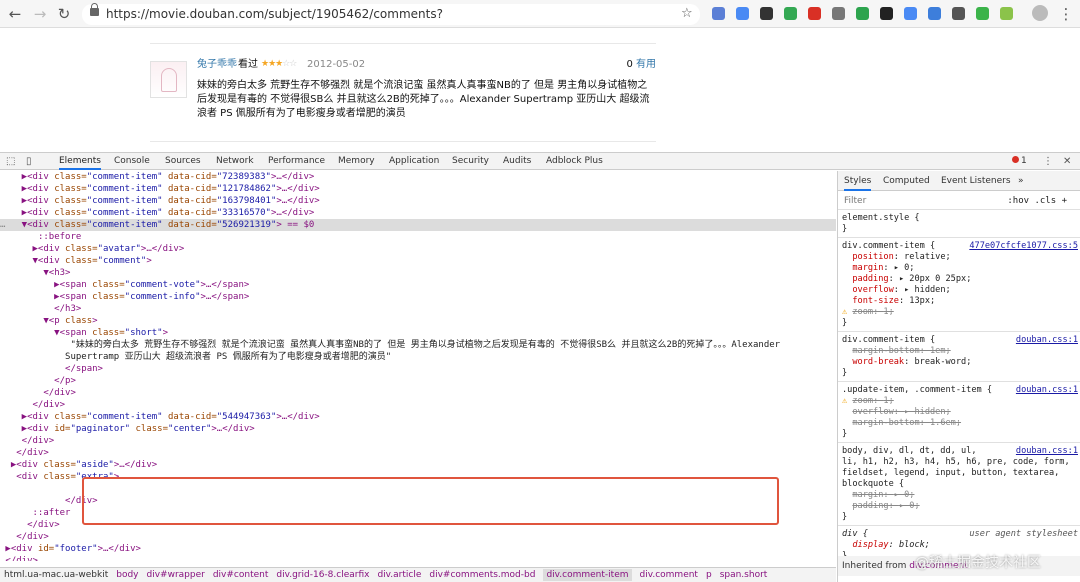 The height and width of the screenshot is (582, 1080). Describe the element at coordinates (51, 369) in the screenshot. I see `dom-node: </span>` at that location.